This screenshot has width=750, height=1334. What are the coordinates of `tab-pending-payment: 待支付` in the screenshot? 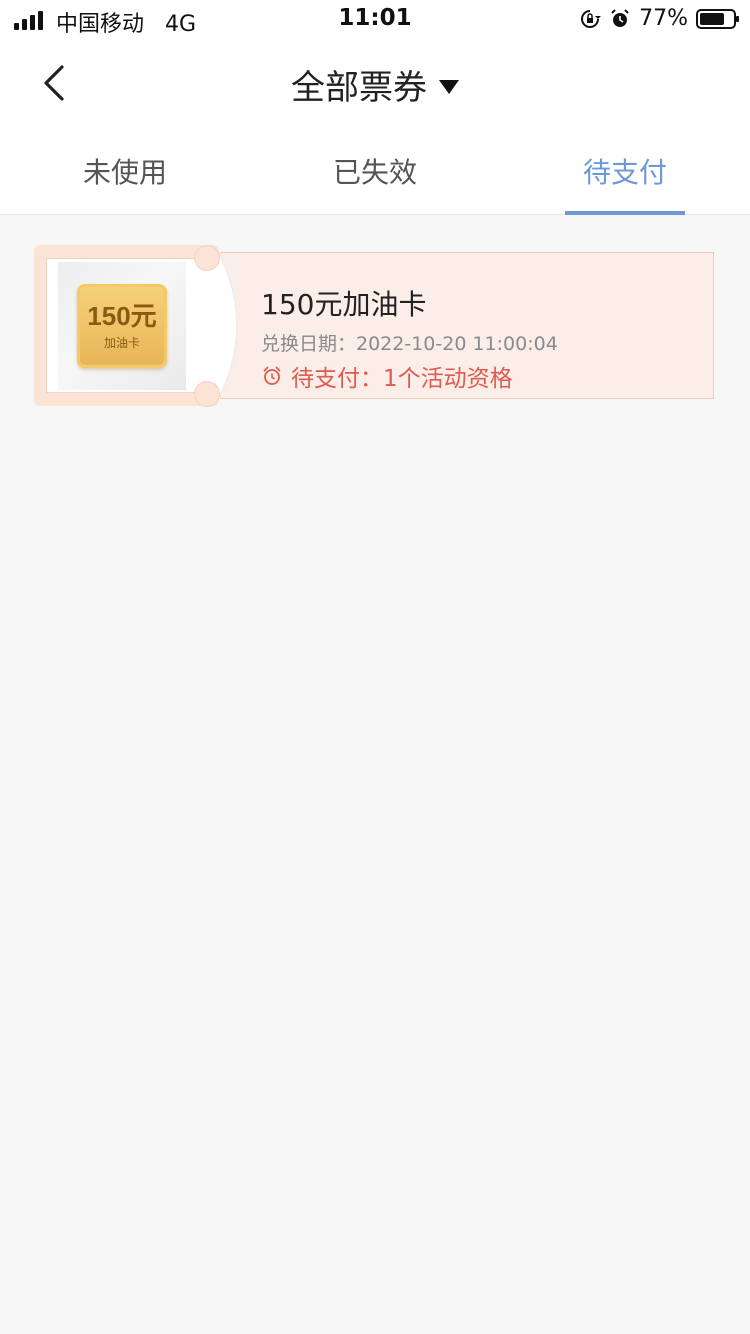 It's located at (625, 171).